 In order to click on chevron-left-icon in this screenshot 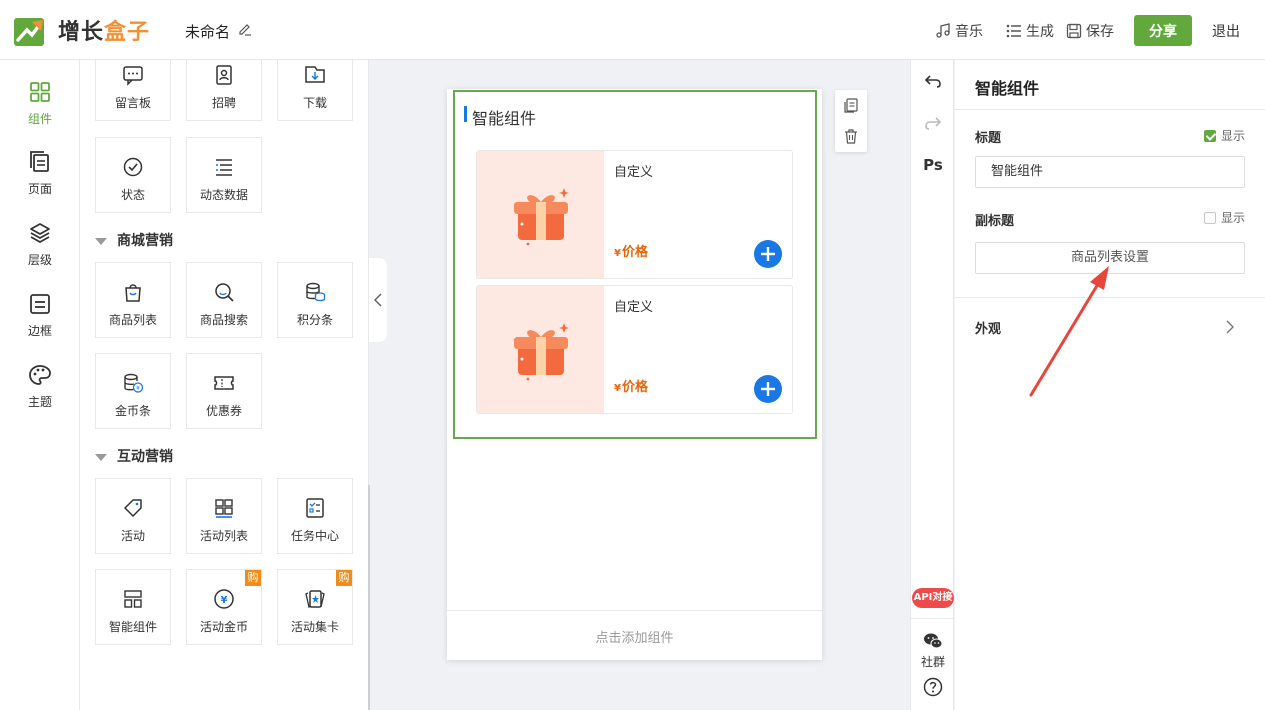, I will do `click(377, 300)`.